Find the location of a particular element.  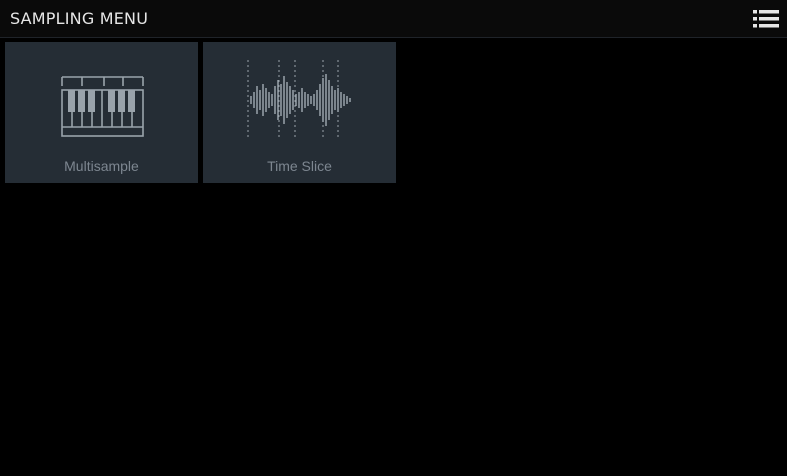

menu-button is located at coordinates (766, 19).